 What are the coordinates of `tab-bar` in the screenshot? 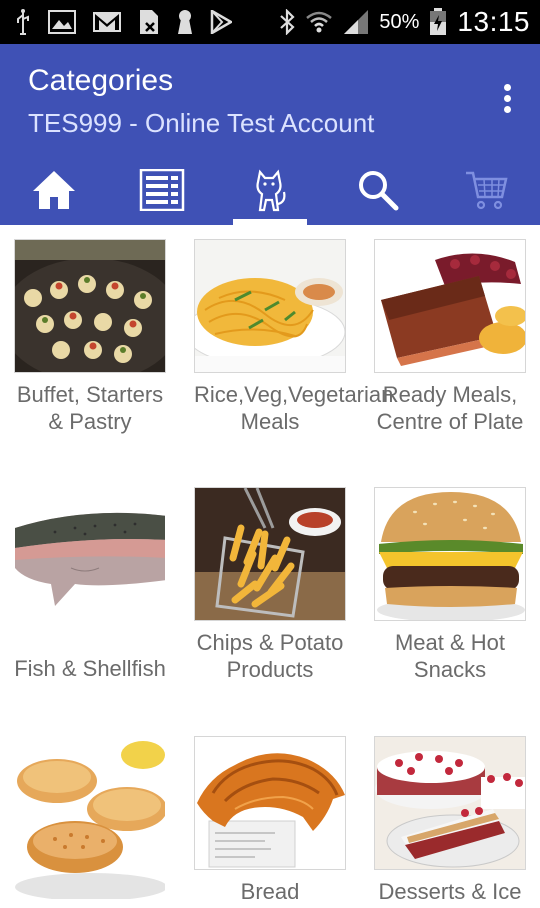 It's located at (270, 189).